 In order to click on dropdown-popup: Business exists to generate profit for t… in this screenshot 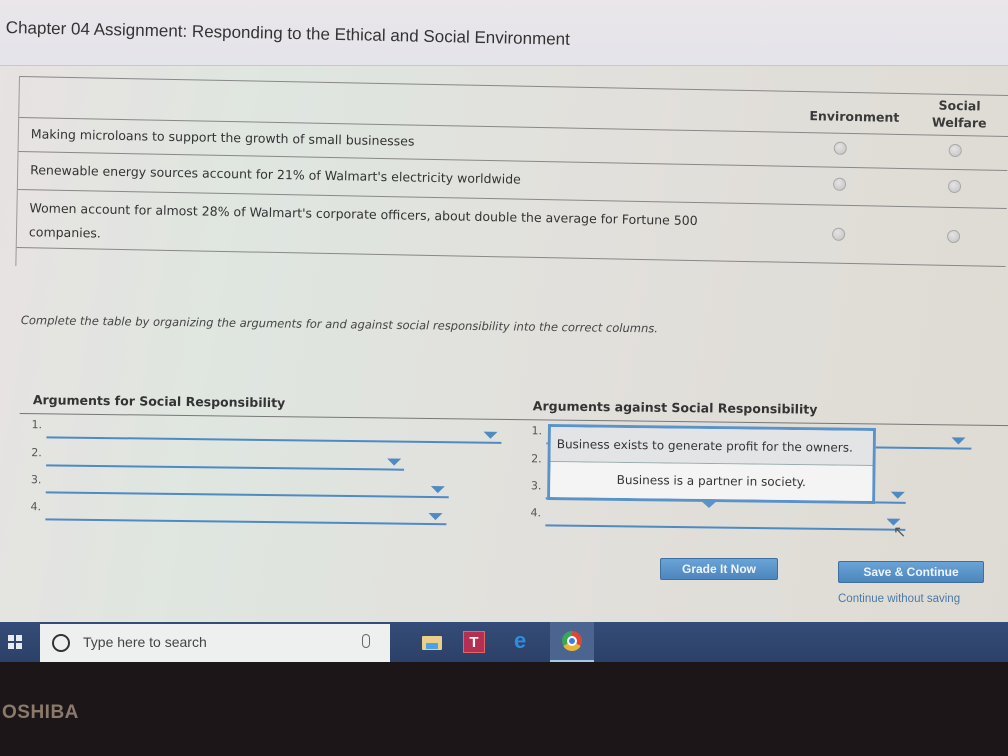, I will do `click(711, 464)`.